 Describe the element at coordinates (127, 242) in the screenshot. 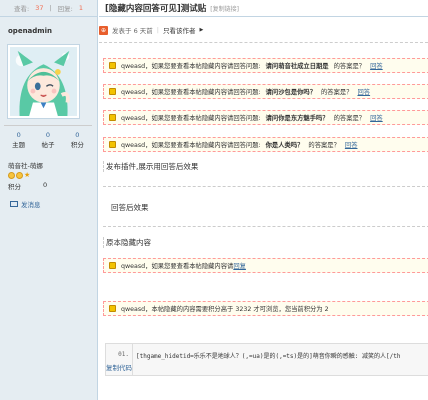

I see `original-section-label: 原本隐藏内容` at that location.